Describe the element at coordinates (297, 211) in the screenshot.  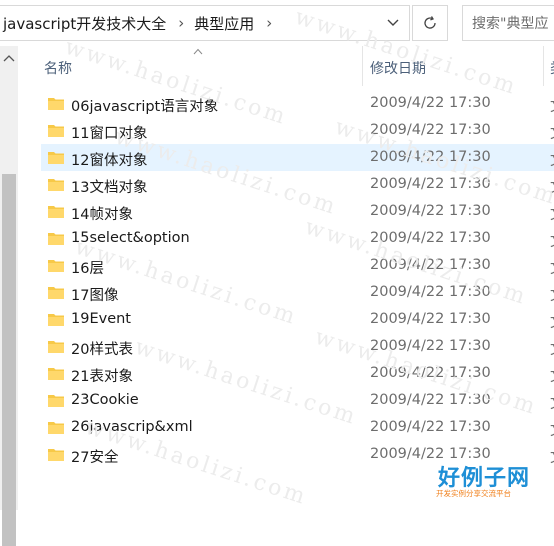
I see `file-row: 14帧对象 2009/4/22 17:30 文` at that location.